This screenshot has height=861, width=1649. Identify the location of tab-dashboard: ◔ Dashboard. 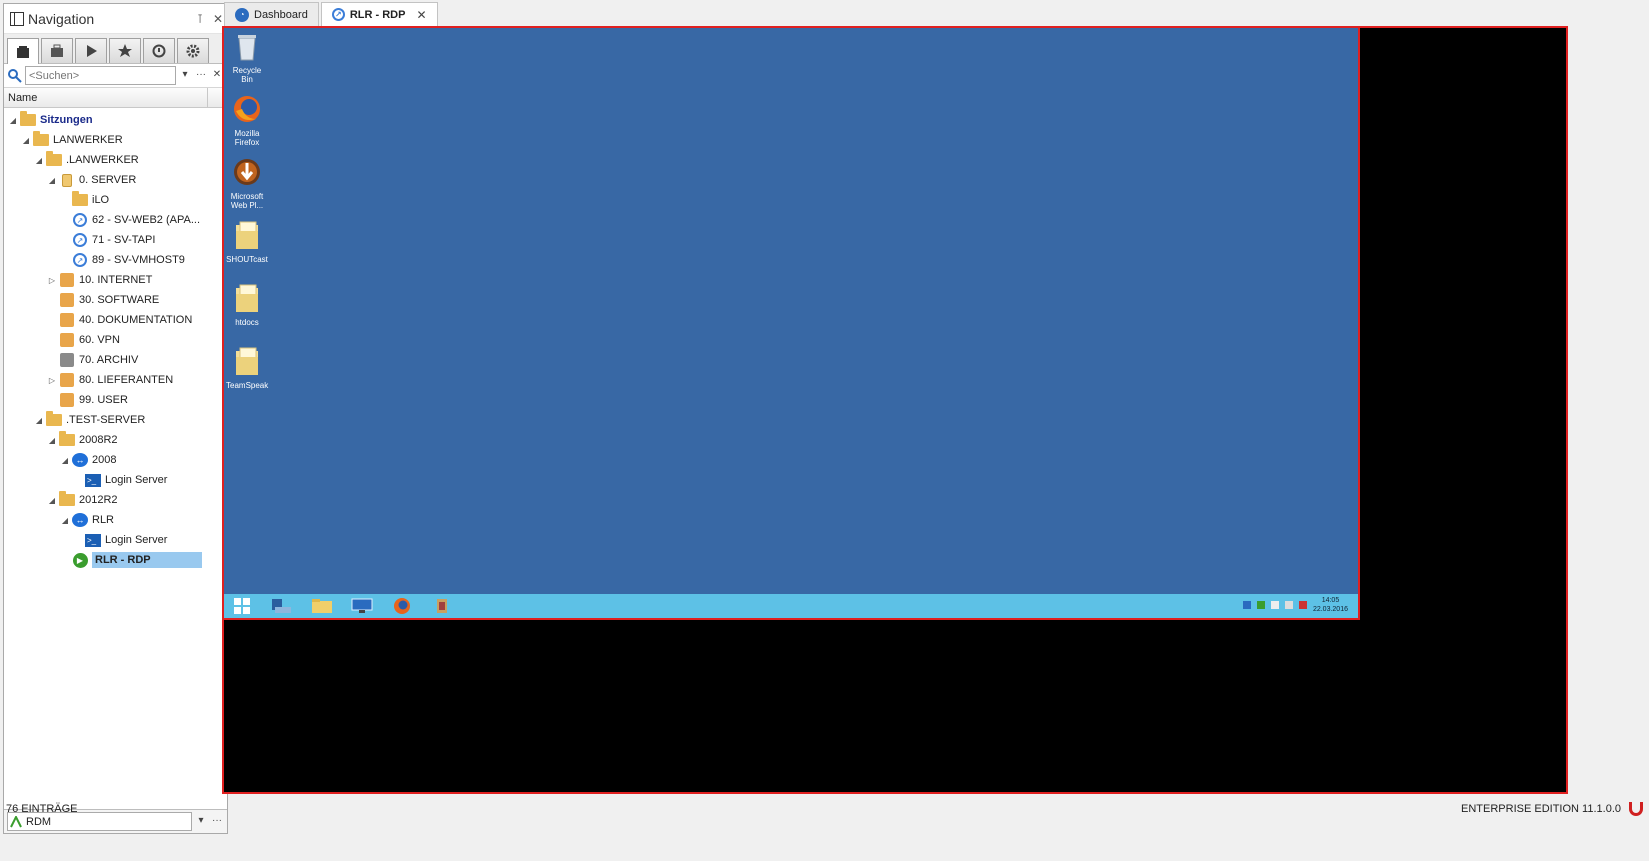
(271, 14).